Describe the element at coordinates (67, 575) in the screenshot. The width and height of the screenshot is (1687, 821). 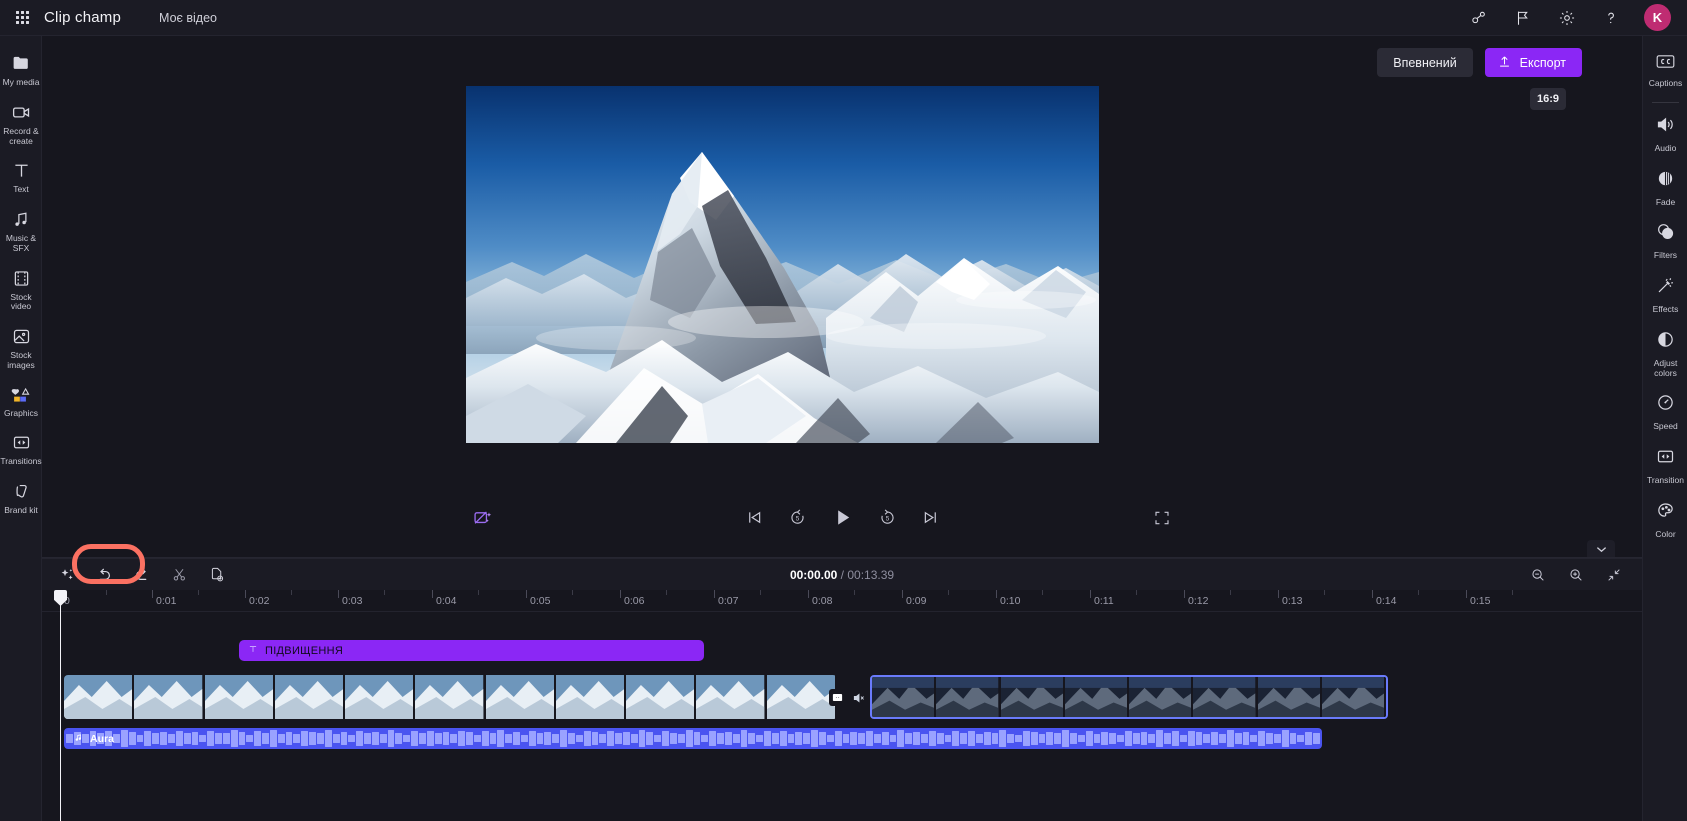
I see `sparkle-icon` at that location.